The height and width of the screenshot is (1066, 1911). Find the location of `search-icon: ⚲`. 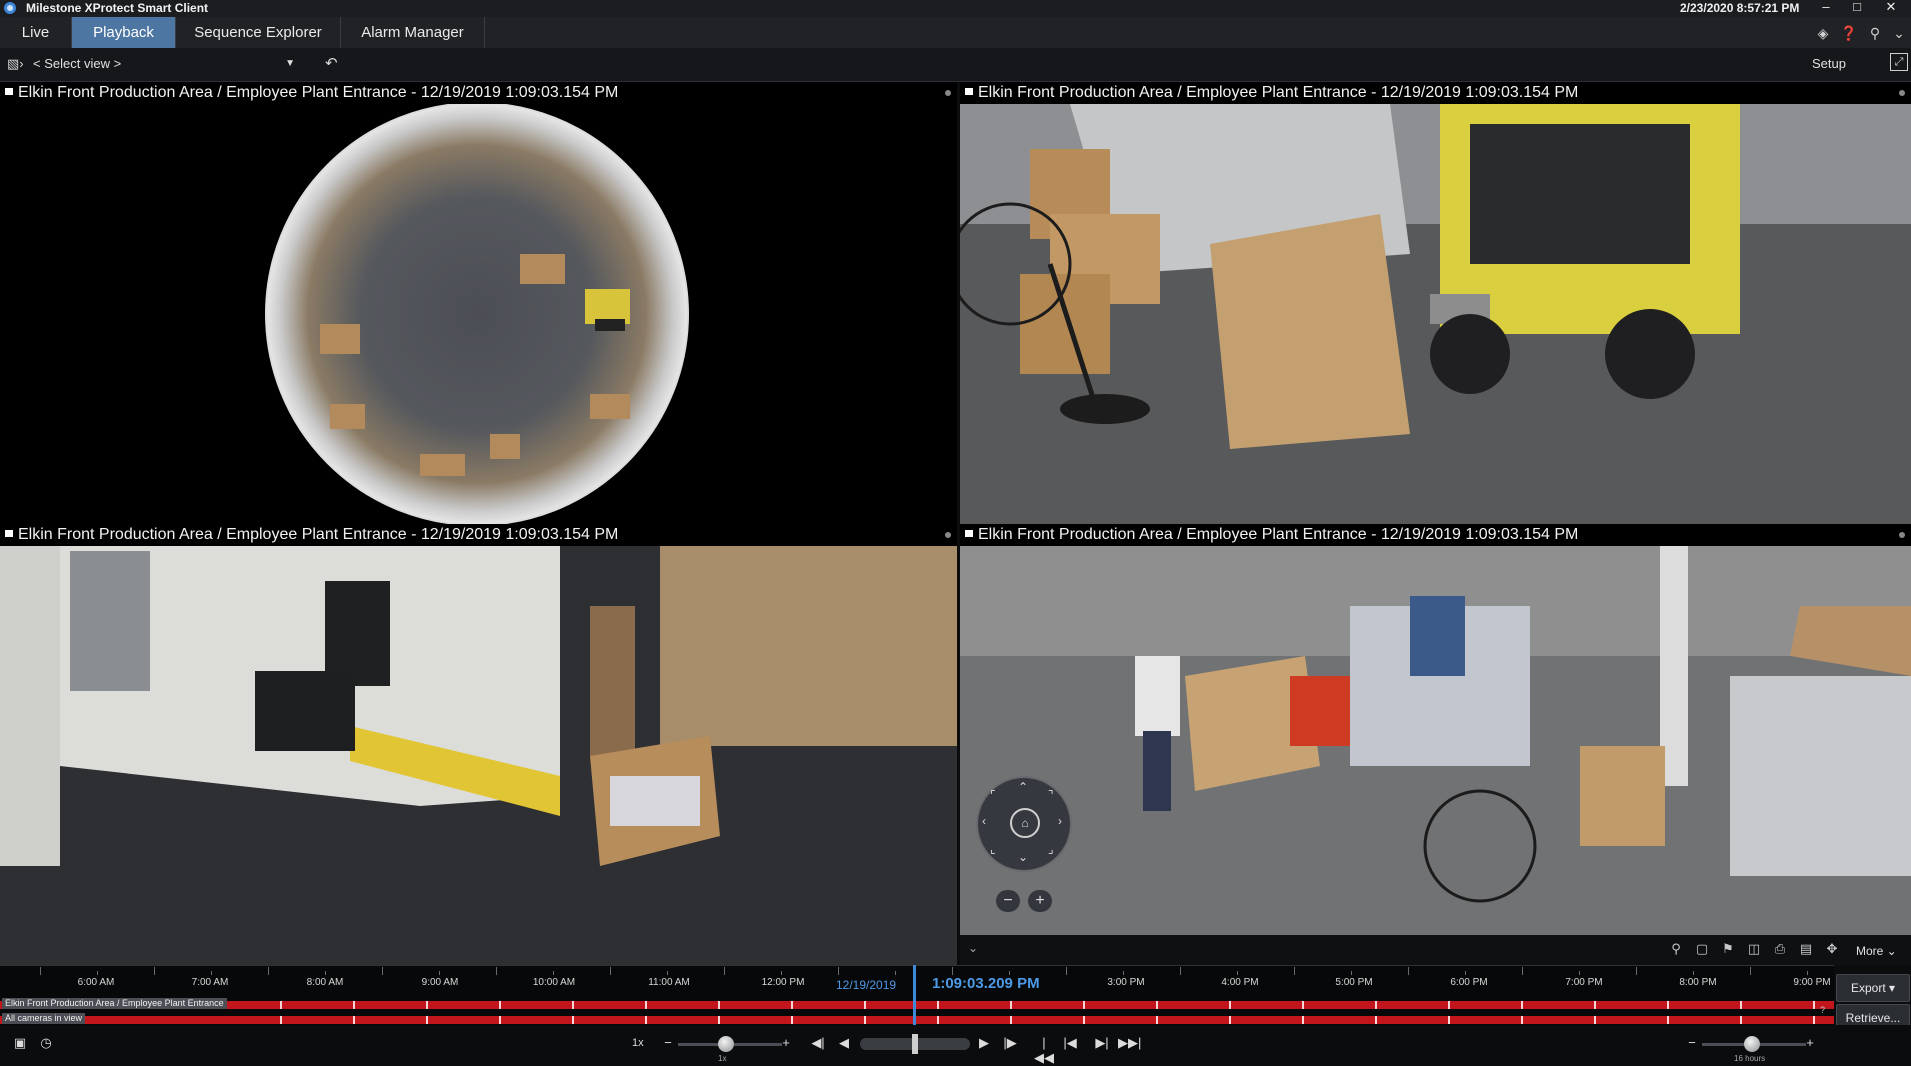

search-icon: ⚲ is located at coordinates (1676, 949).